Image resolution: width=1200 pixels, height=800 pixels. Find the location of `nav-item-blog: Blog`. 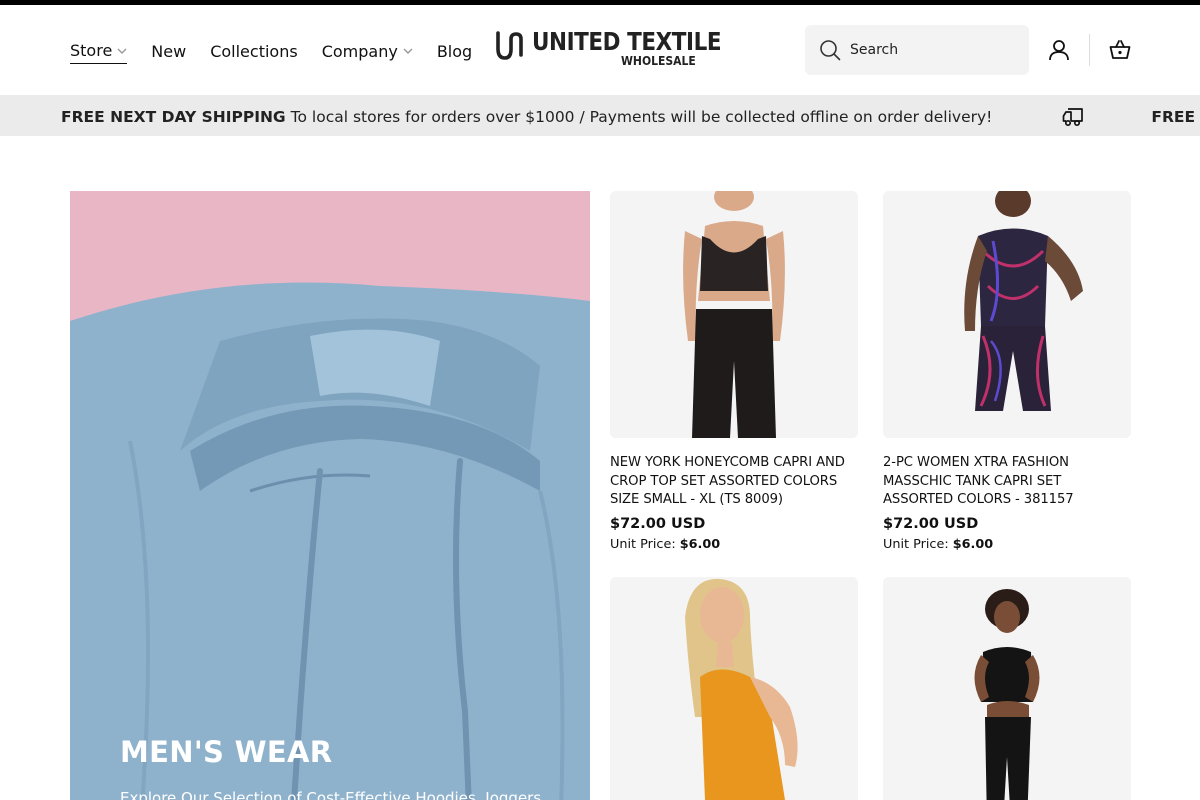

nav-item-blog: Blog is located at coordinates (454, 53).